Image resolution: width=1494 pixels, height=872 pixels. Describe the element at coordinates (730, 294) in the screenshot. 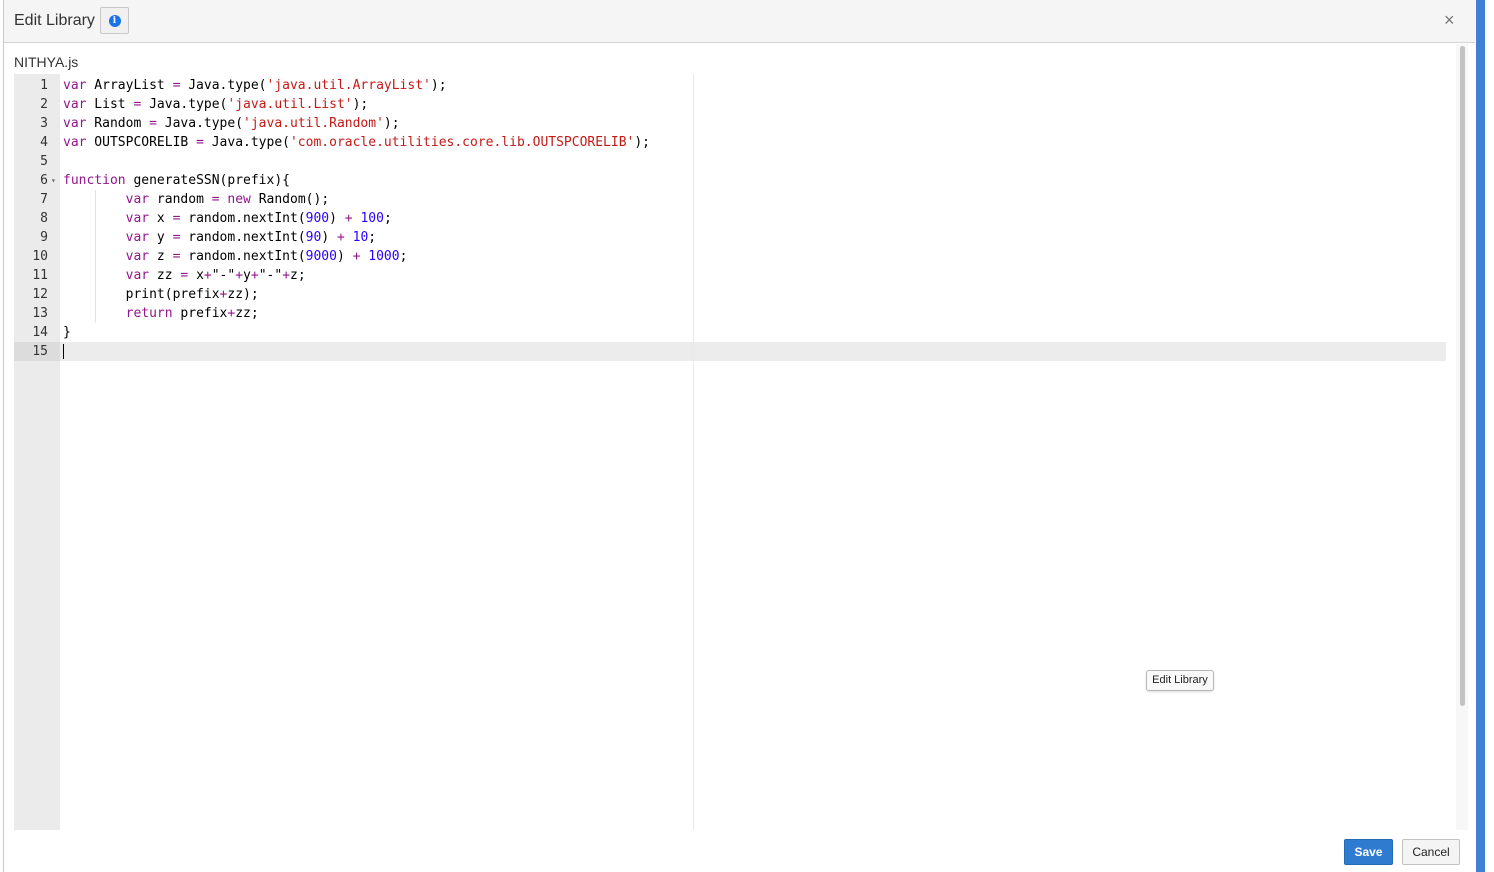

I see `code-line: 12 print(prefix+zz);` at that location.